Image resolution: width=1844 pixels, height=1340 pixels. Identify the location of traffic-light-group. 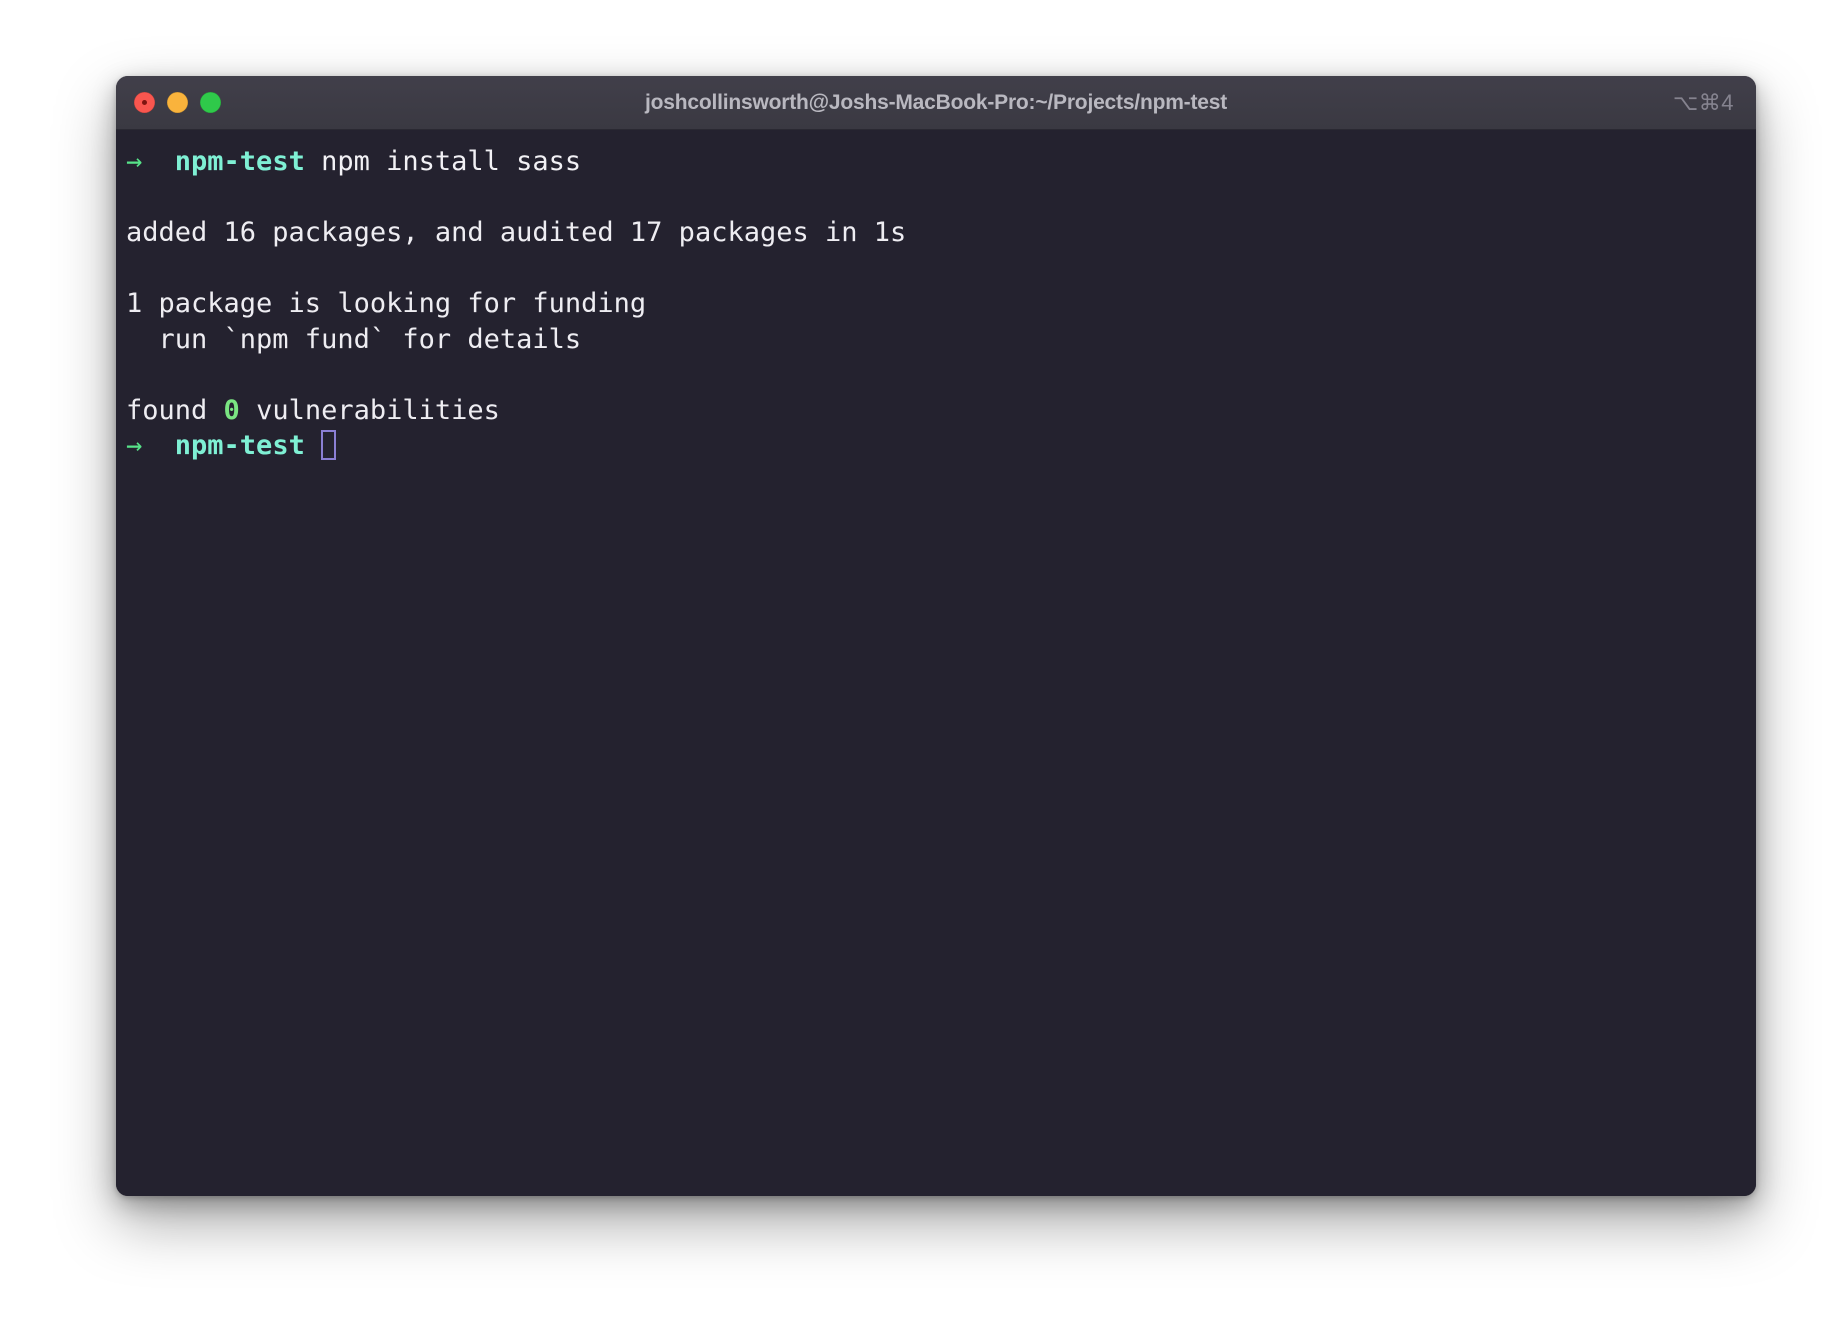
(177, 102).